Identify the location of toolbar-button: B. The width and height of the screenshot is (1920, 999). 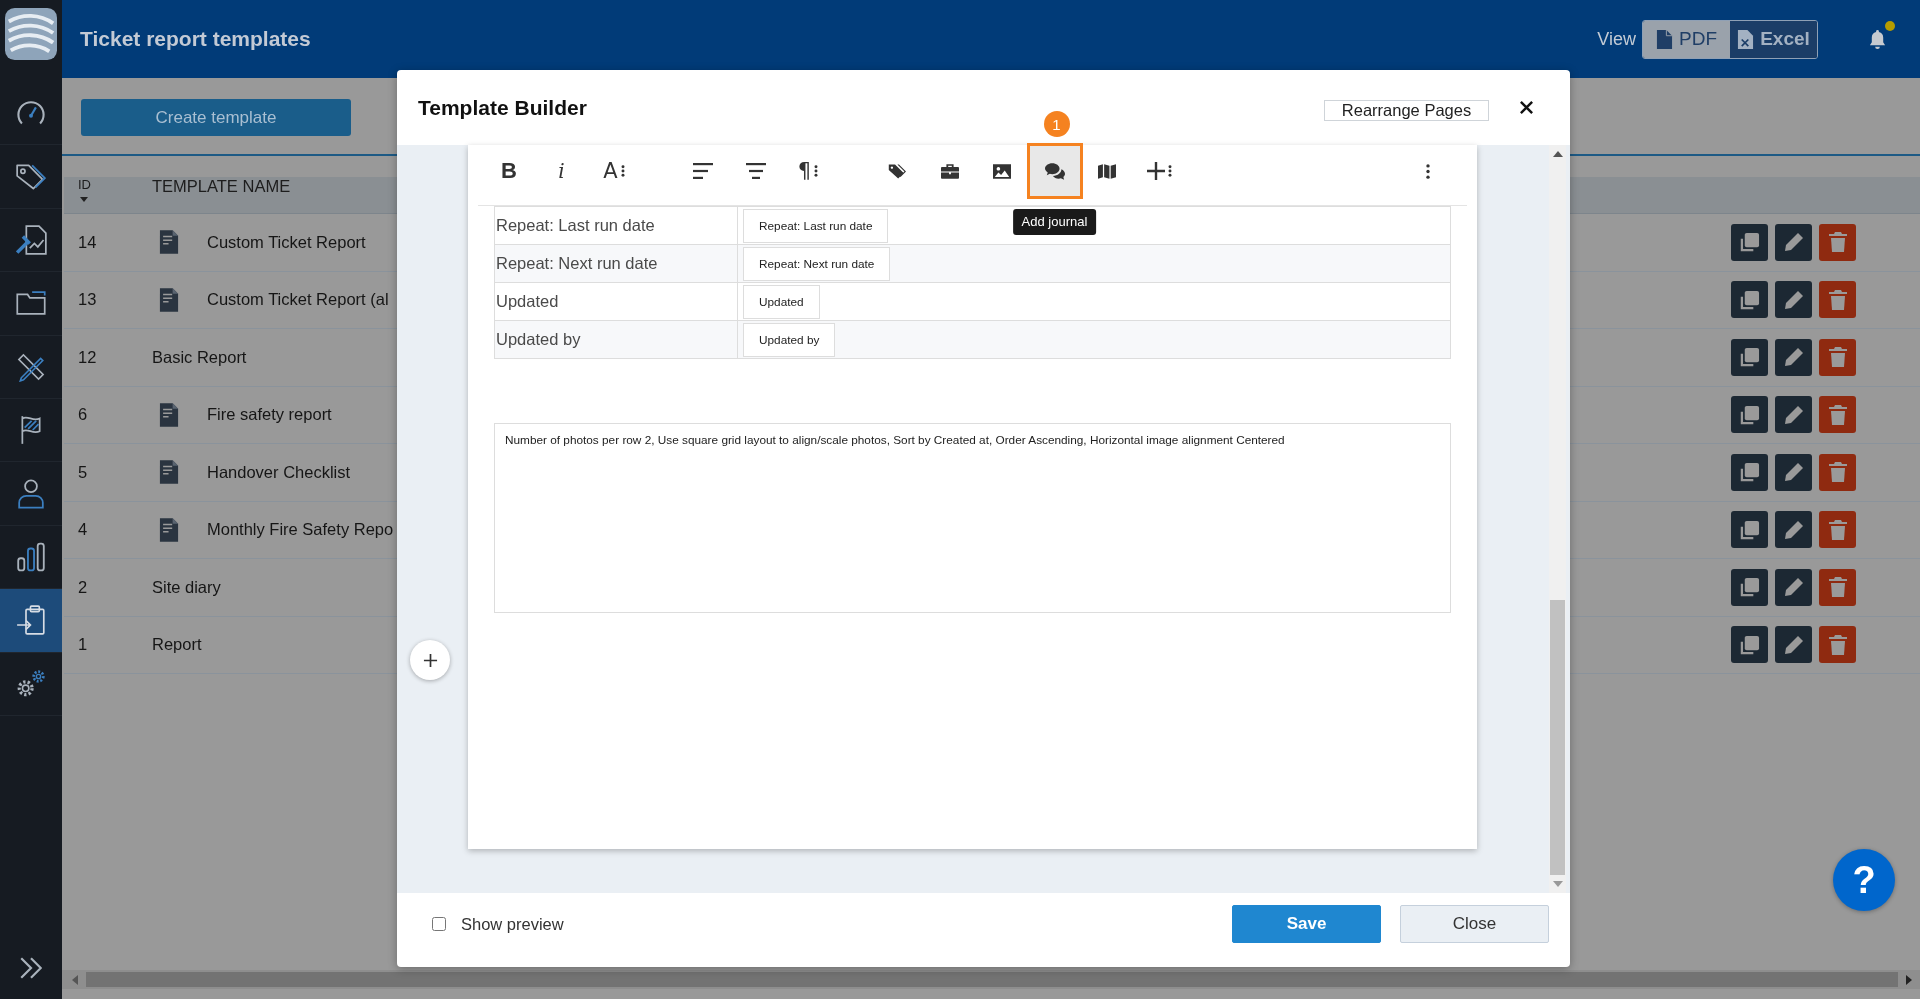
(509, 171).